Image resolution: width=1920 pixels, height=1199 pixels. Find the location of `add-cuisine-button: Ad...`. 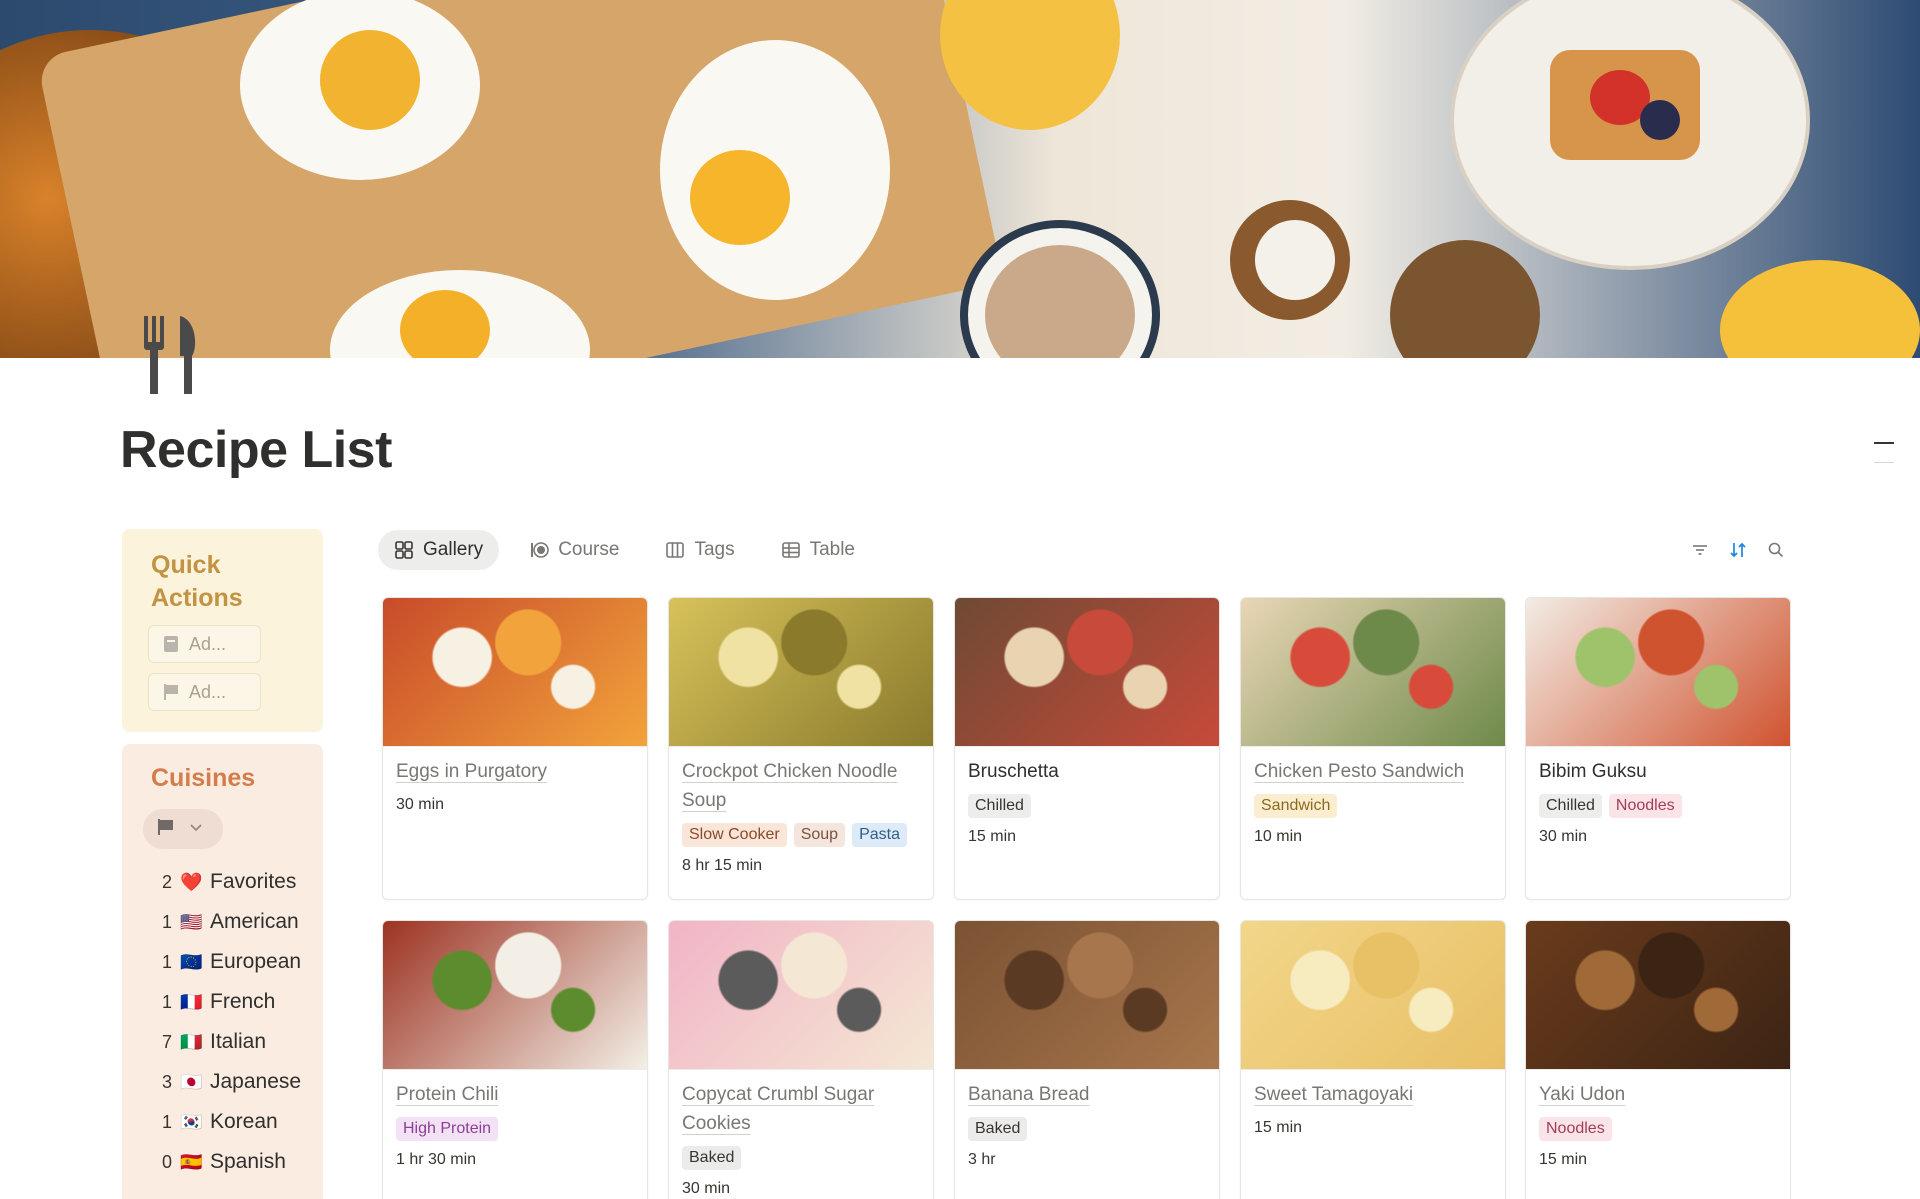

add-cuisine-button: Ad... is located at coordinates (204, 692).